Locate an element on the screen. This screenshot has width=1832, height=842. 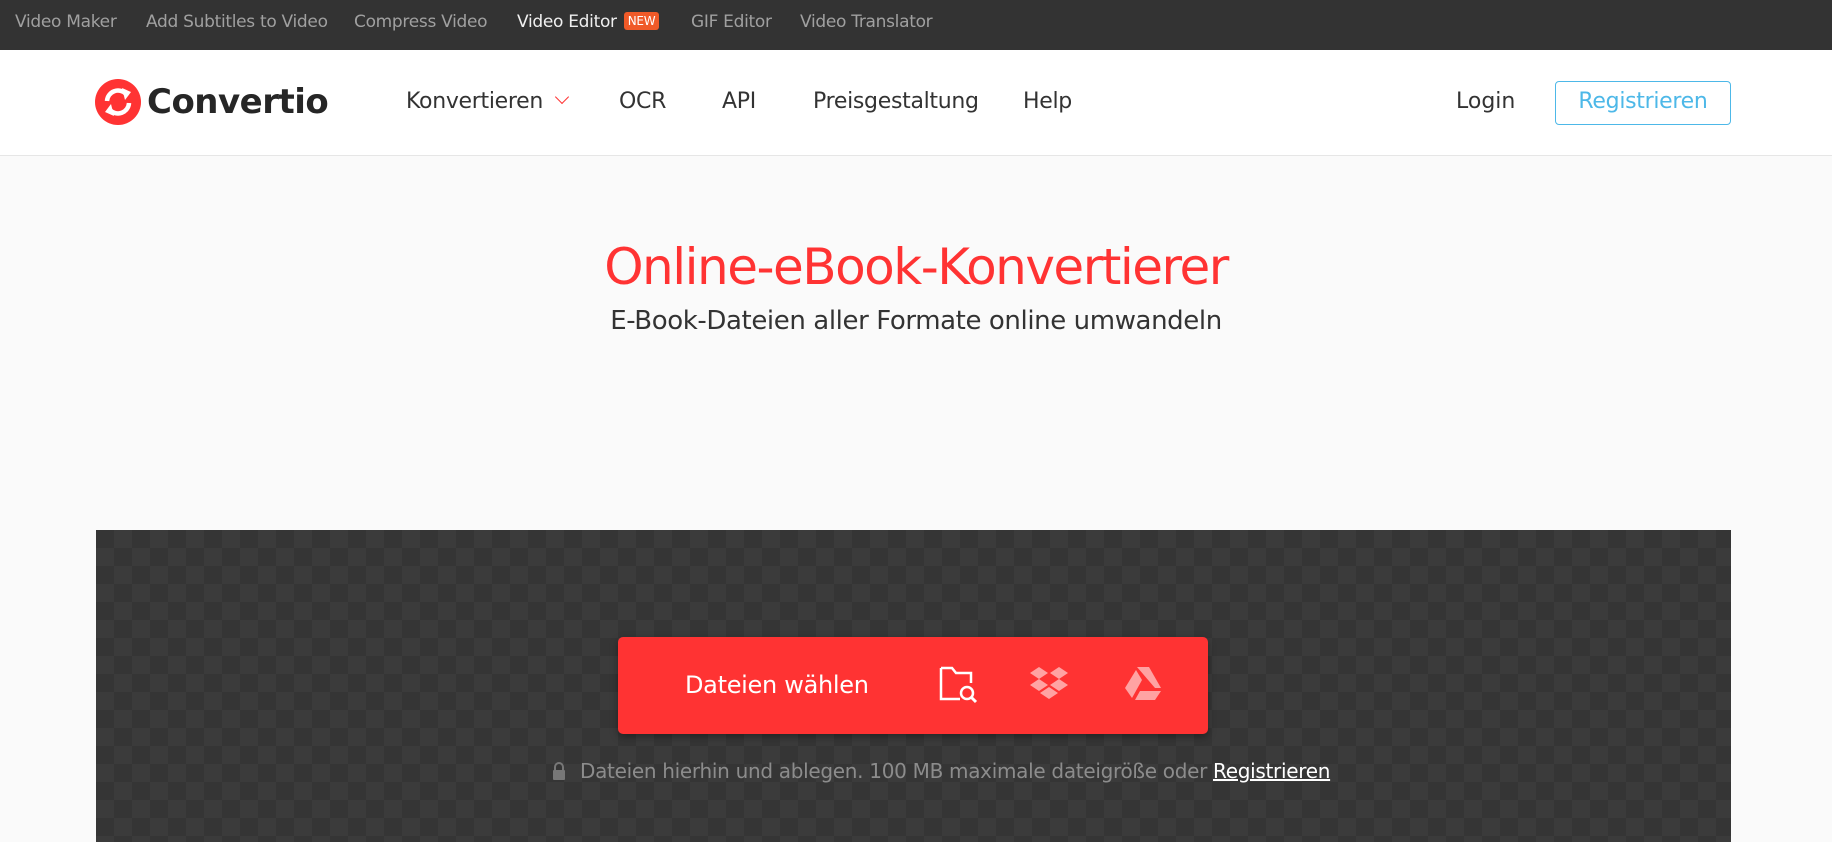
logo: Convertio is located at coordinates (212, 102).